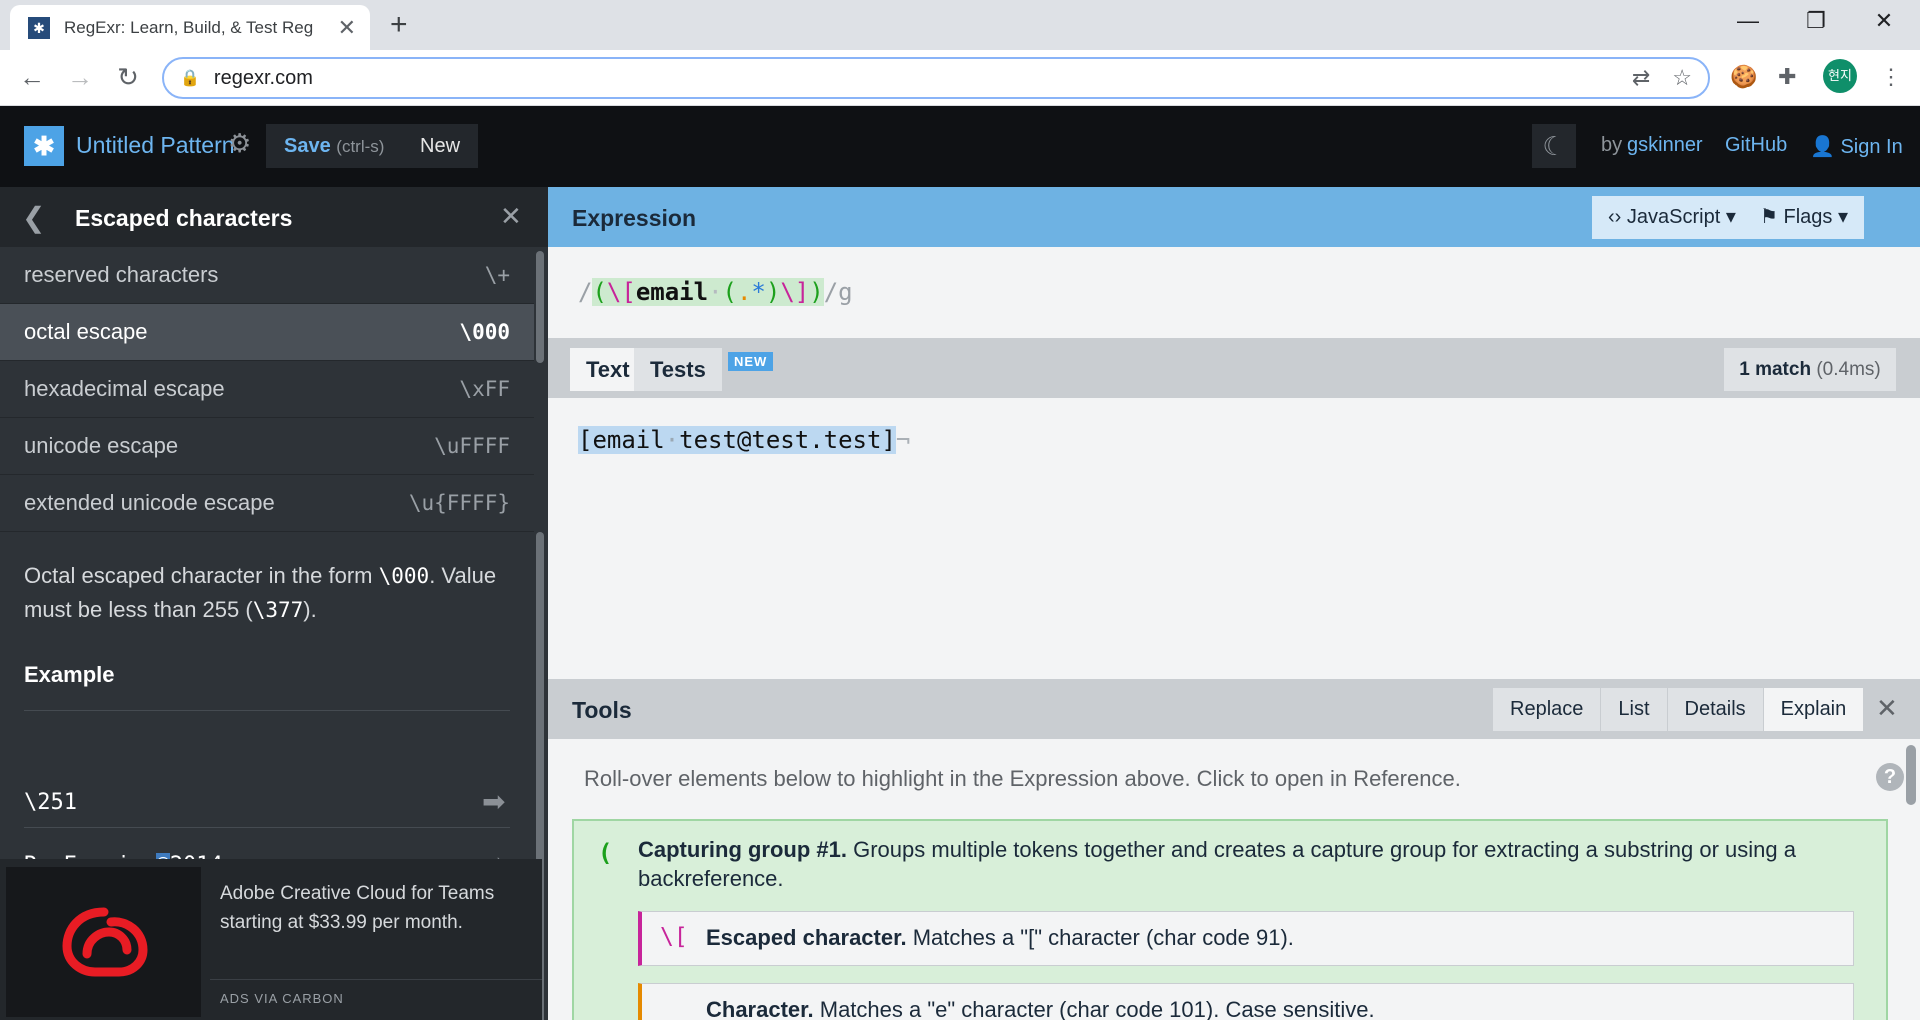  What do you see at coordinates (282, 998) in the screenshot?
I see `ads-via-carbon: ADS VIA CARBON` at bounding box center [282, 998].